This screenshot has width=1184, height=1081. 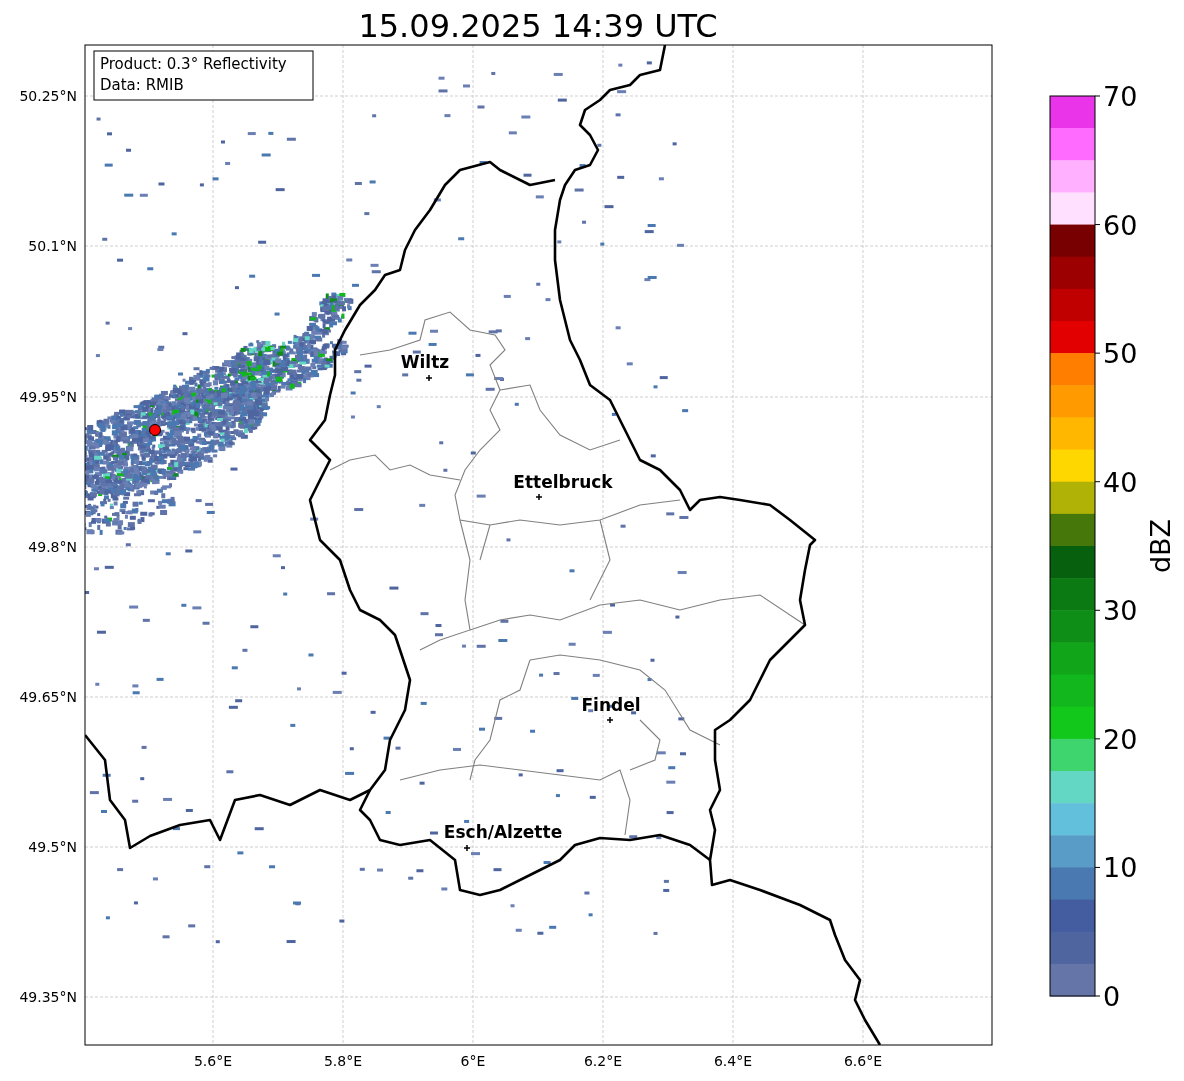 I want to click on radar-site-icon, so click(x=155, y=430).